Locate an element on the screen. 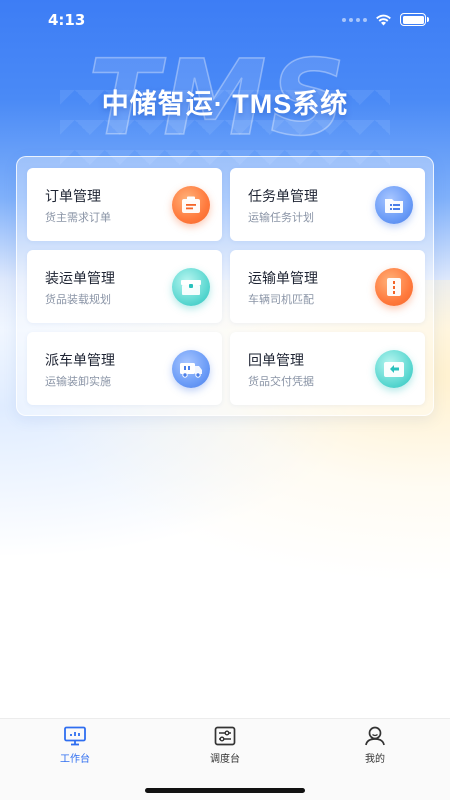 The image size is (450, 800). card-receipt-management: 回单管理 货品交付凭据 is located at coordinates (327, 368).